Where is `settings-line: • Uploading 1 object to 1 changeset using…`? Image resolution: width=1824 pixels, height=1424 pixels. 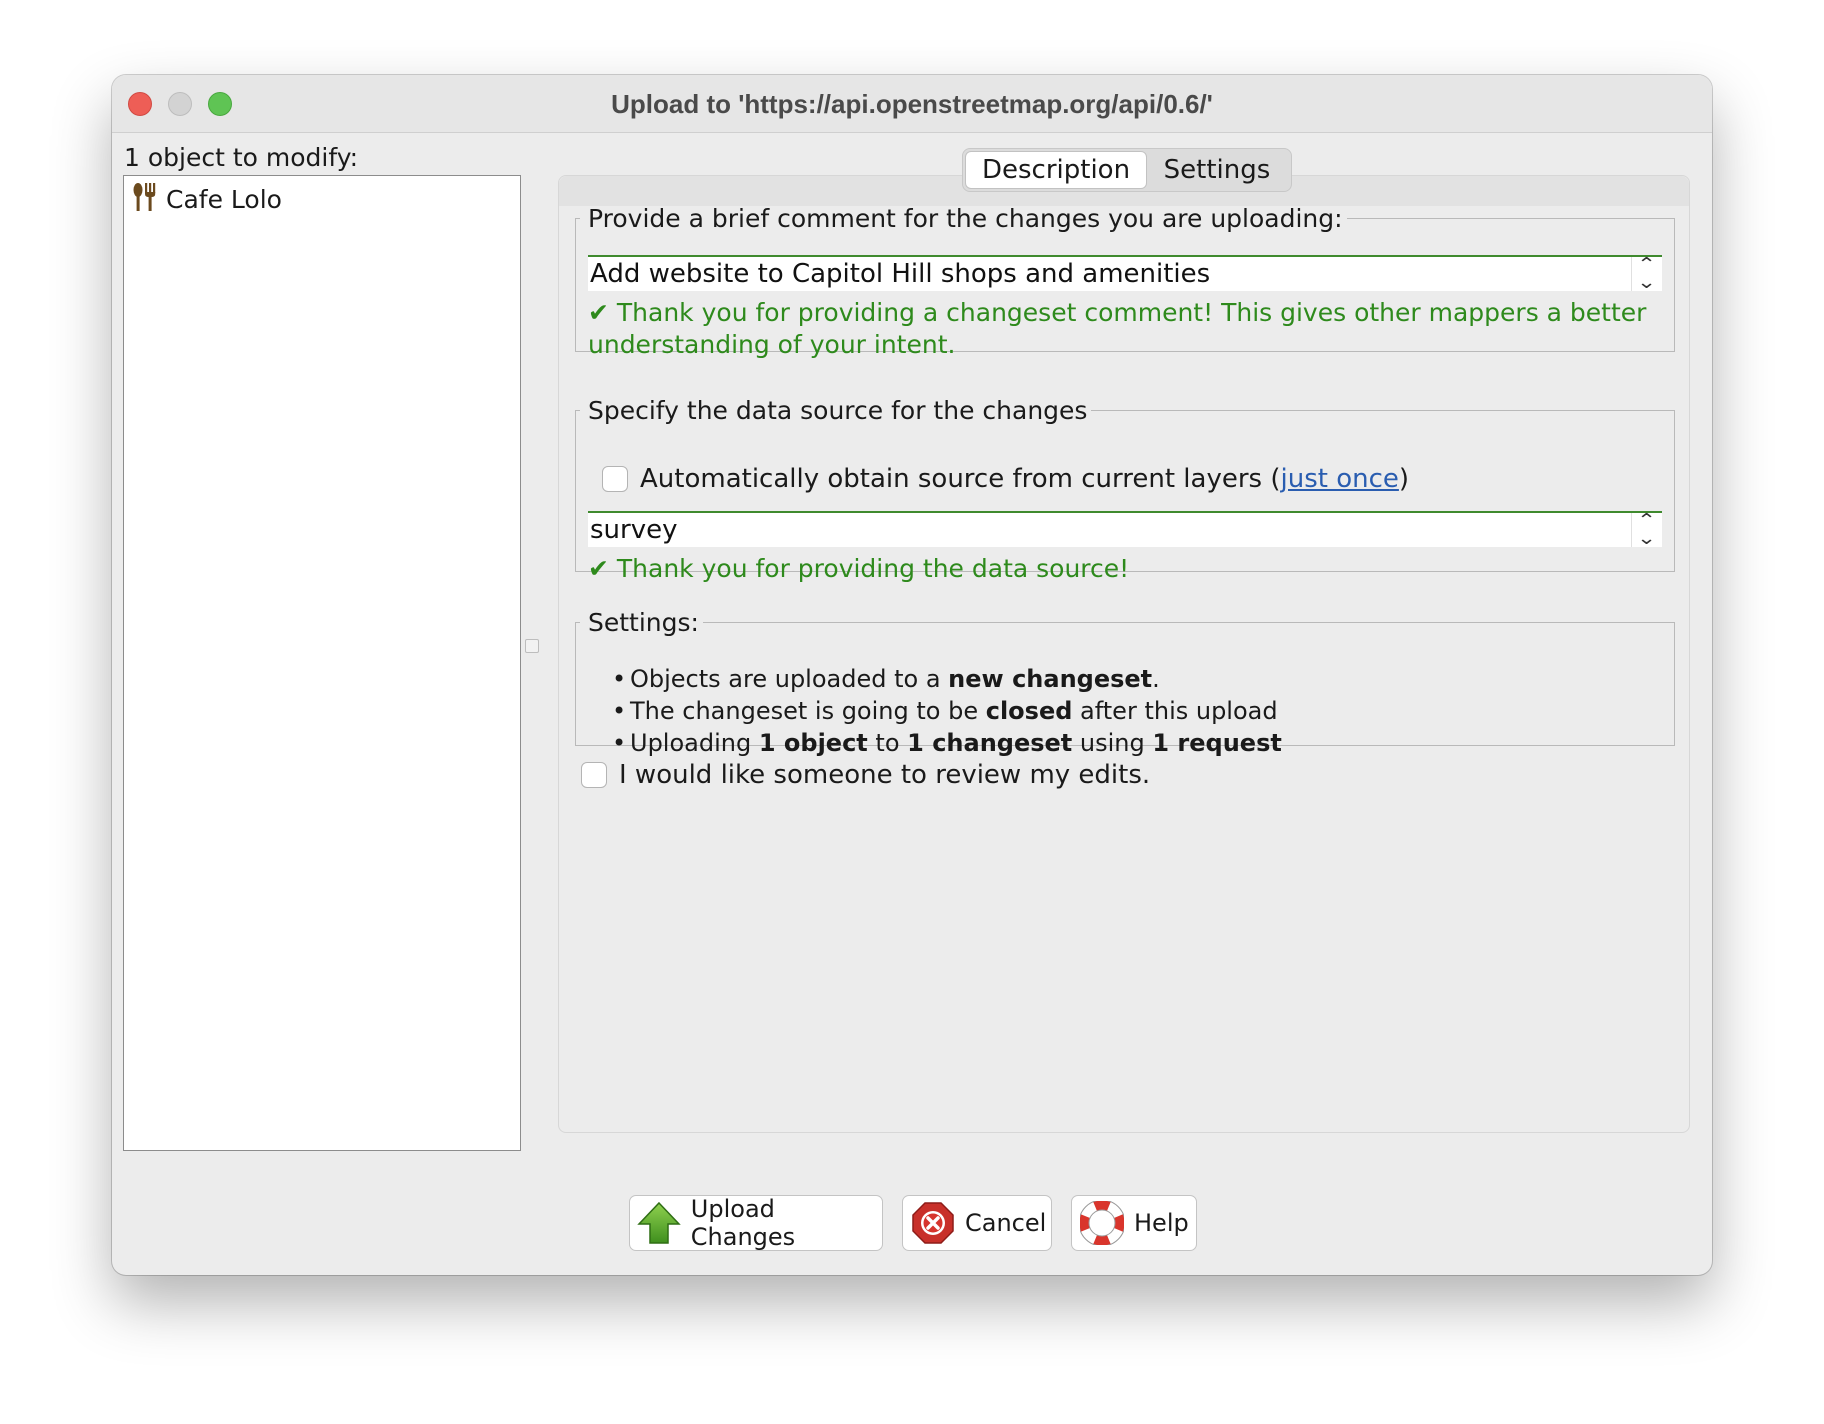
settings-line: • Uploading 1 object to 1 changeset using… is located at coordinates (947, 743).